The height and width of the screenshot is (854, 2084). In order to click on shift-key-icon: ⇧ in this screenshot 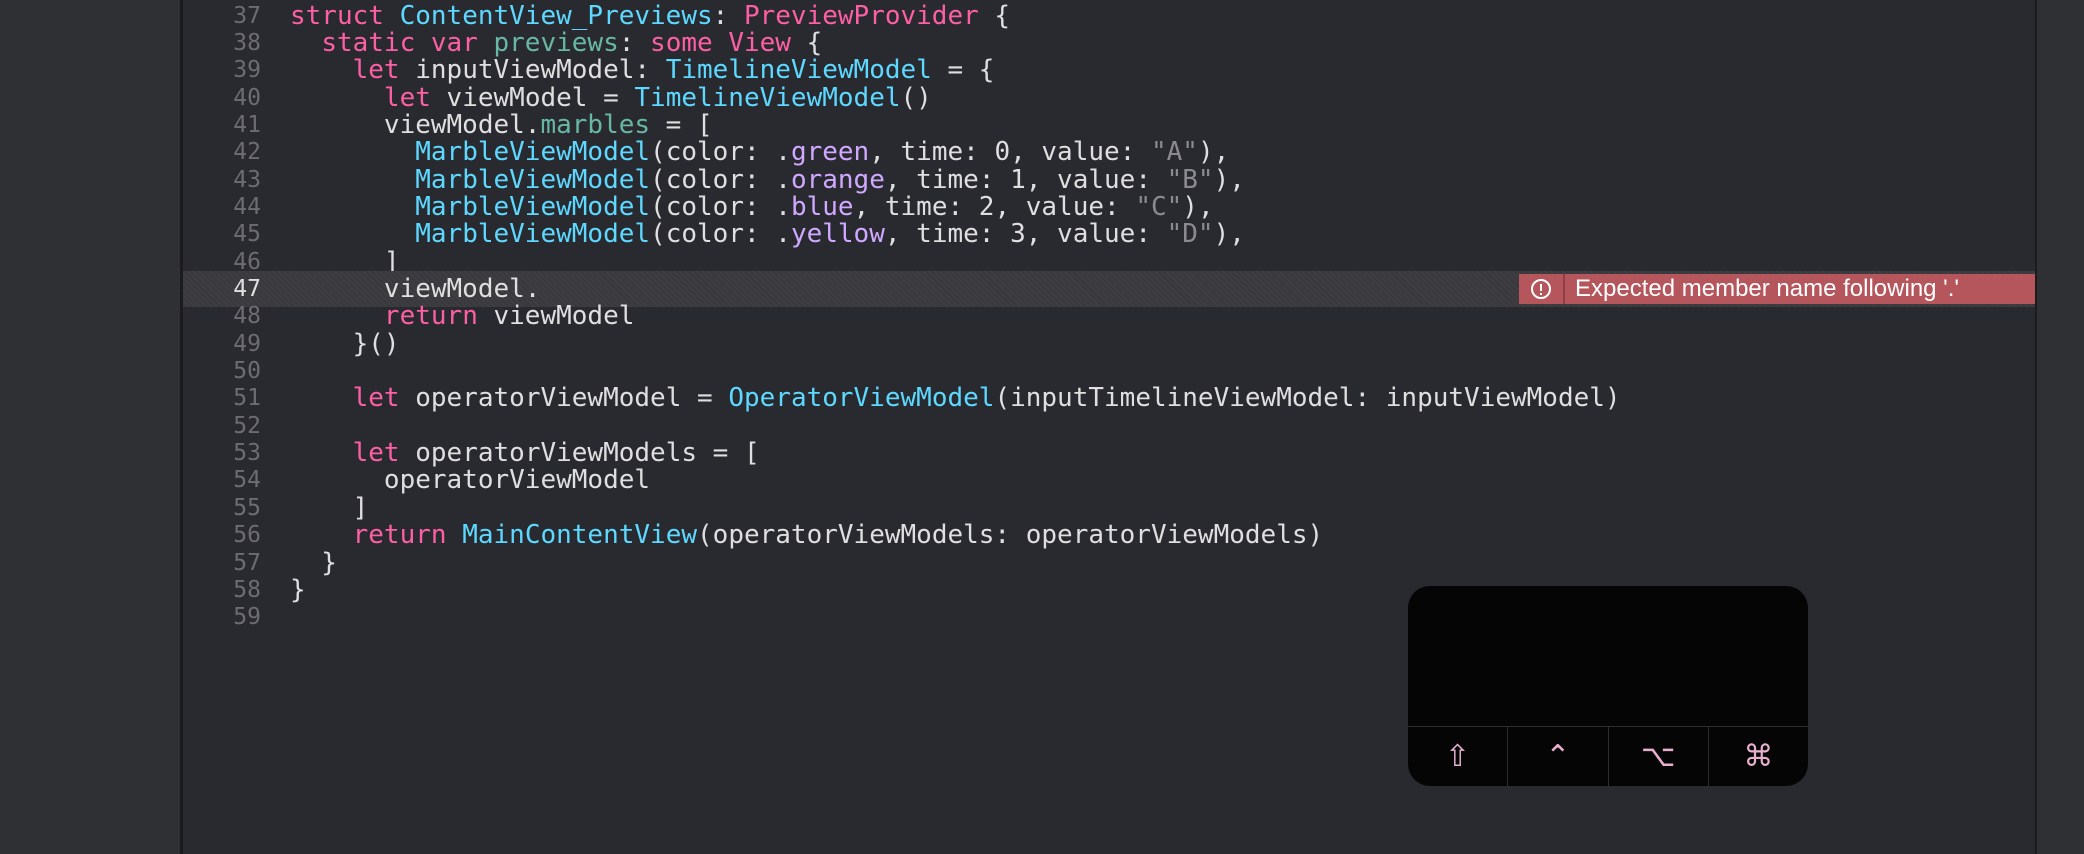, I will do `click(1458, 756)`.